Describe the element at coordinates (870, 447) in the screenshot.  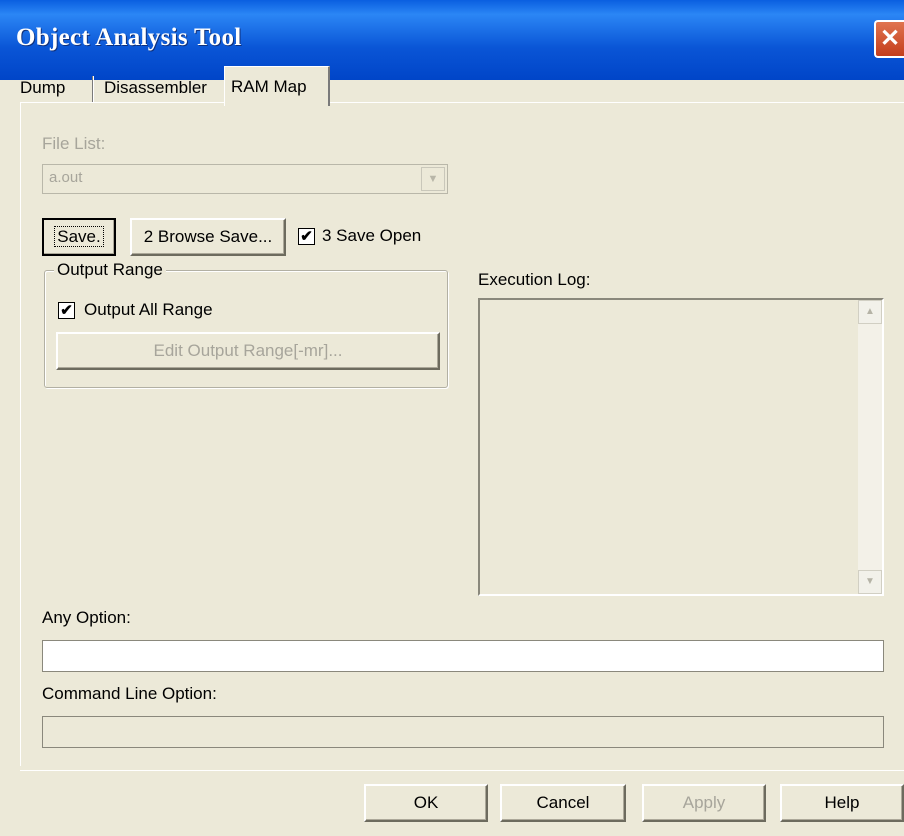
I see `log-scrollbar: ▲ ▼` at that location.